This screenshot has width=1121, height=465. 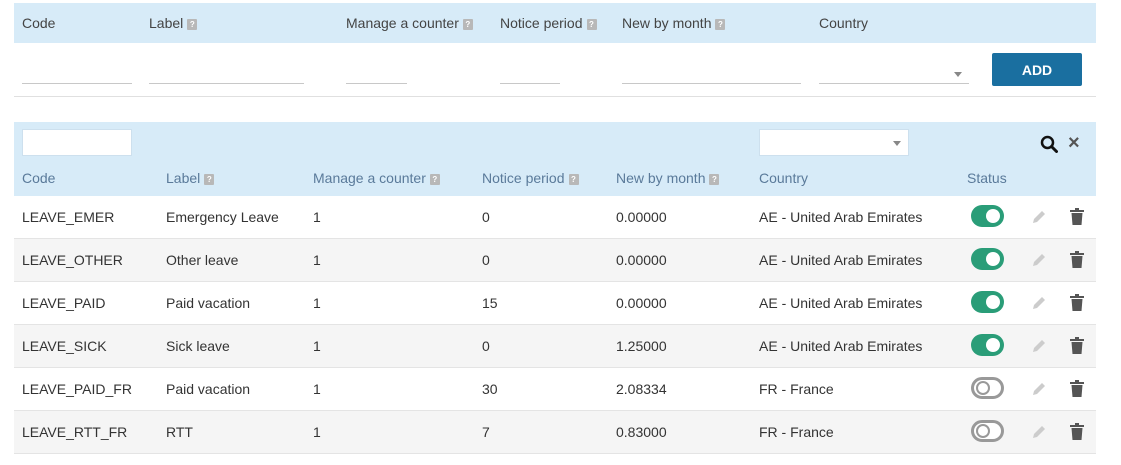 I want to click on add-button: ADD, so click(x=1037, y=69).